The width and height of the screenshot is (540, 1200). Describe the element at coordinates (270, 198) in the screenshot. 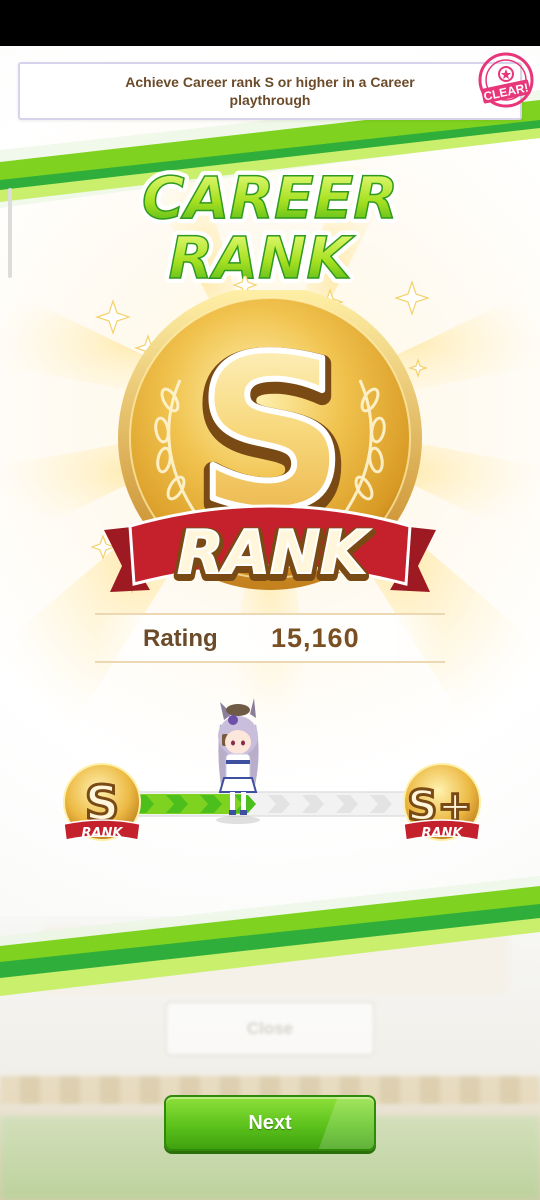

I see `title-line1: CAREER` at that location.